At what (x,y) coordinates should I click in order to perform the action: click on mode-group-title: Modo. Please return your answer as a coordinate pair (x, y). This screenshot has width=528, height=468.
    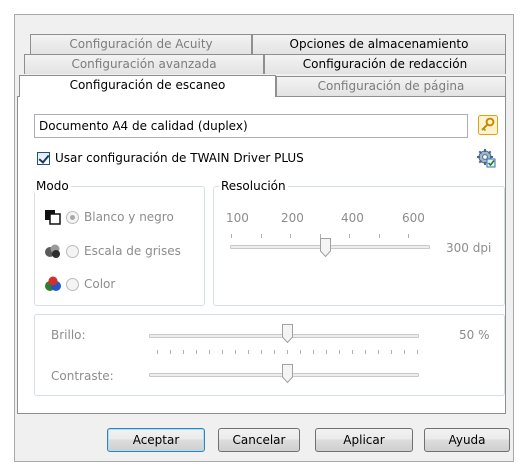
    Looking at the image, I should click on (52, 186).